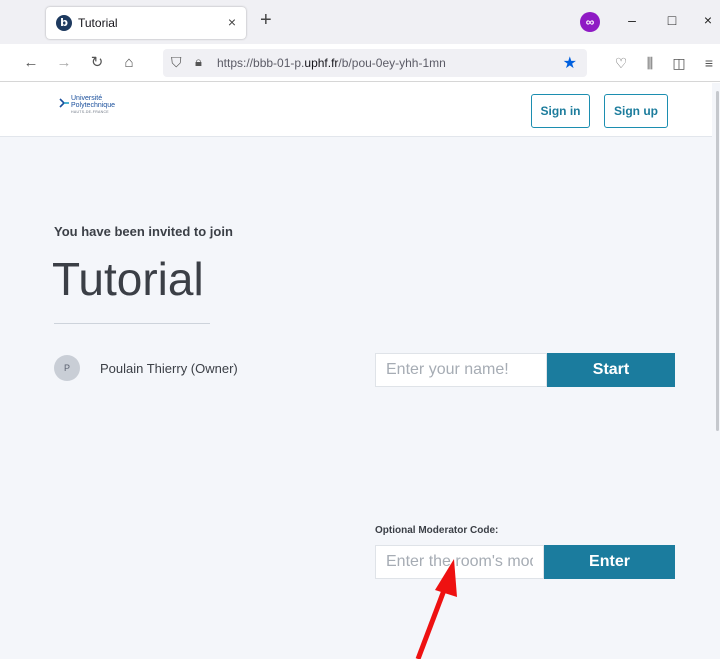  Describe the element at coordinates (672, 20) in the screenshot. I see `maximize-icon: □` at that location.